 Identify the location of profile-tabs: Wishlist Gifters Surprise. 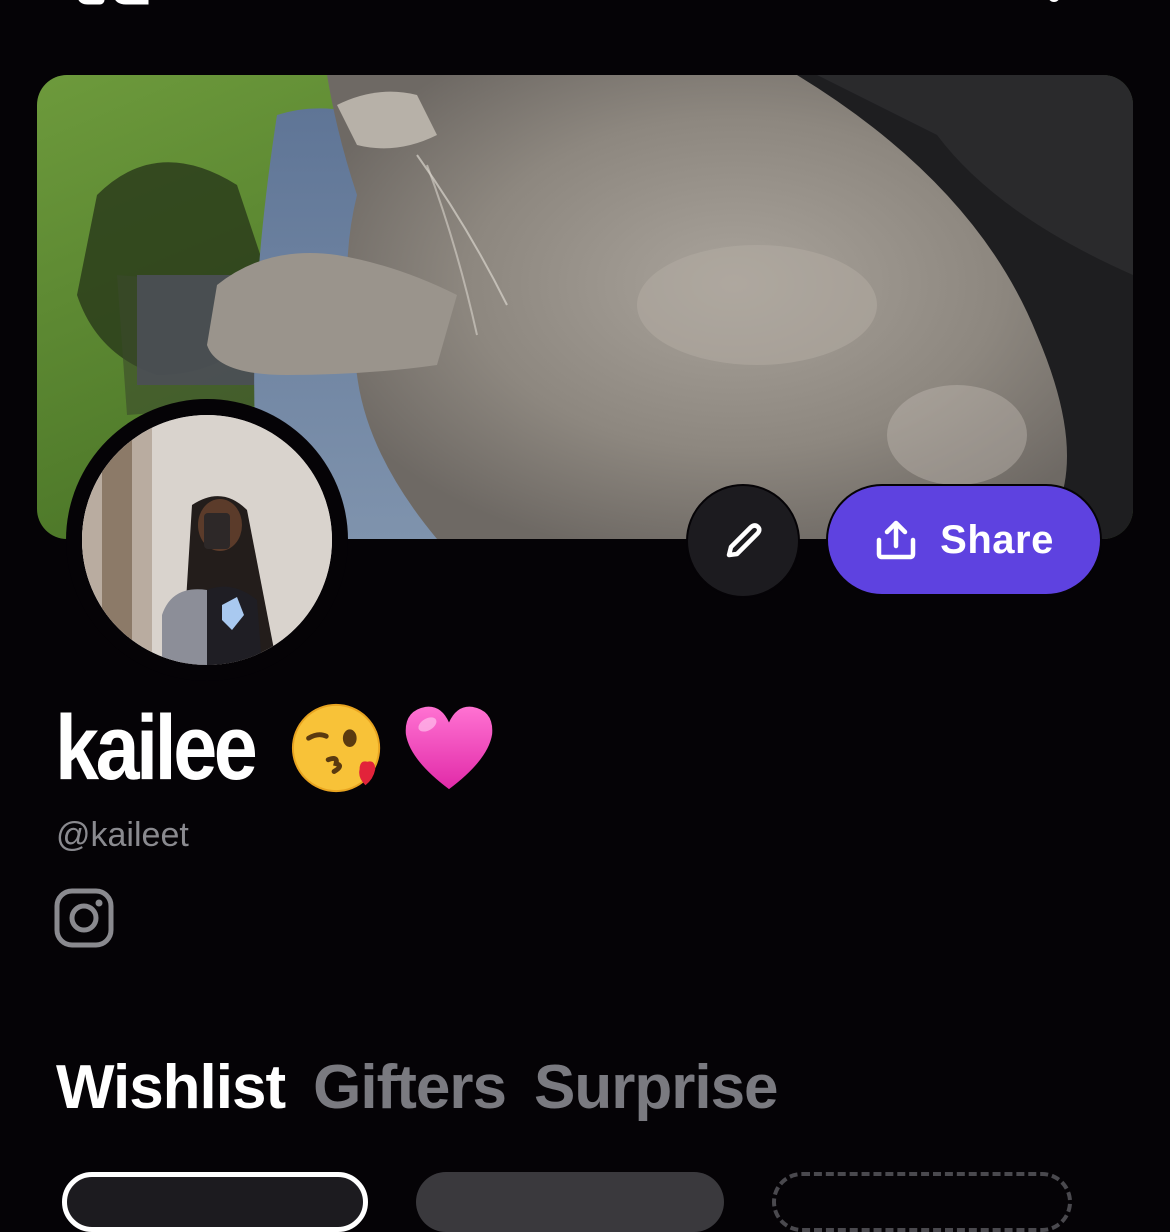
(417, 1087).